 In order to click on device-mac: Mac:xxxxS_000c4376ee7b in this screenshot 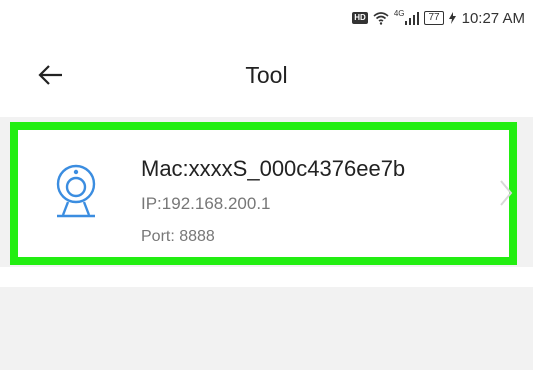, I will do `click(273, 168)`.